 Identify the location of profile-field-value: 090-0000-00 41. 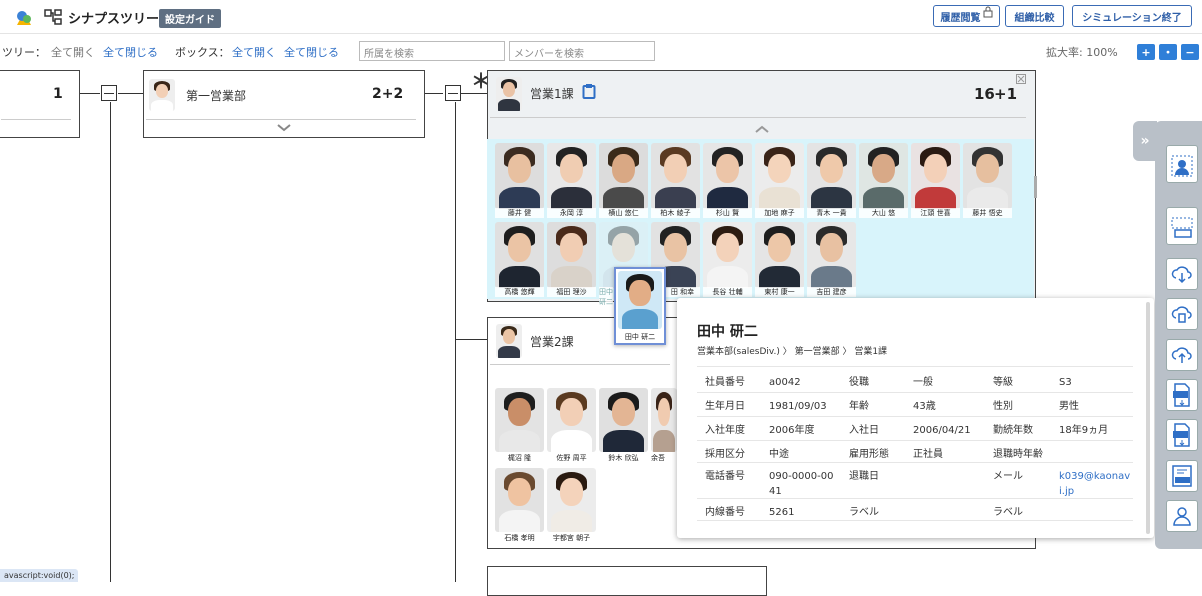
(801, 484).